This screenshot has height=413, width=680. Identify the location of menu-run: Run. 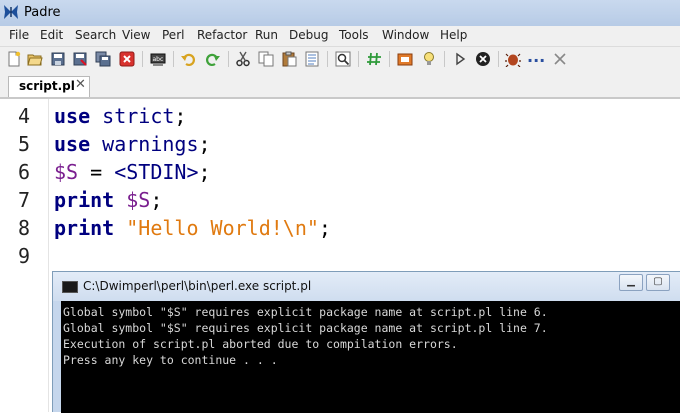
(266, 35).